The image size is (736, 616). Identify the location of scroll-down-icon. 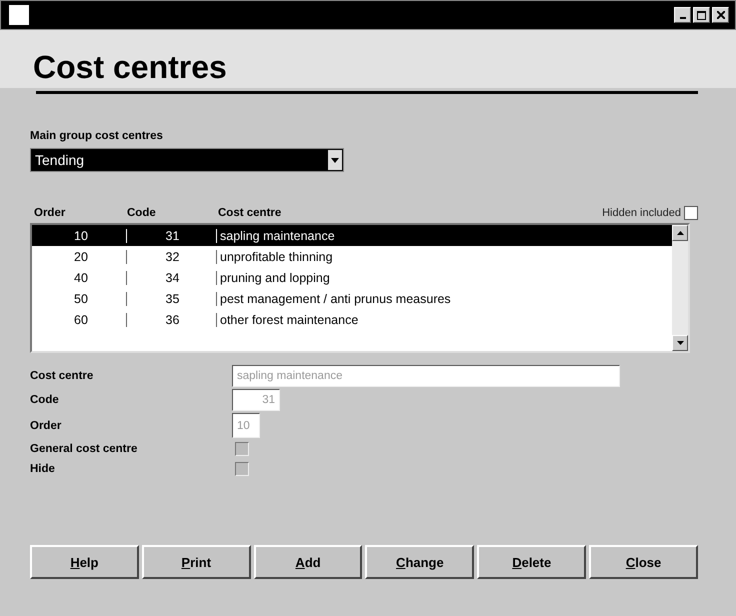
(680, 343).